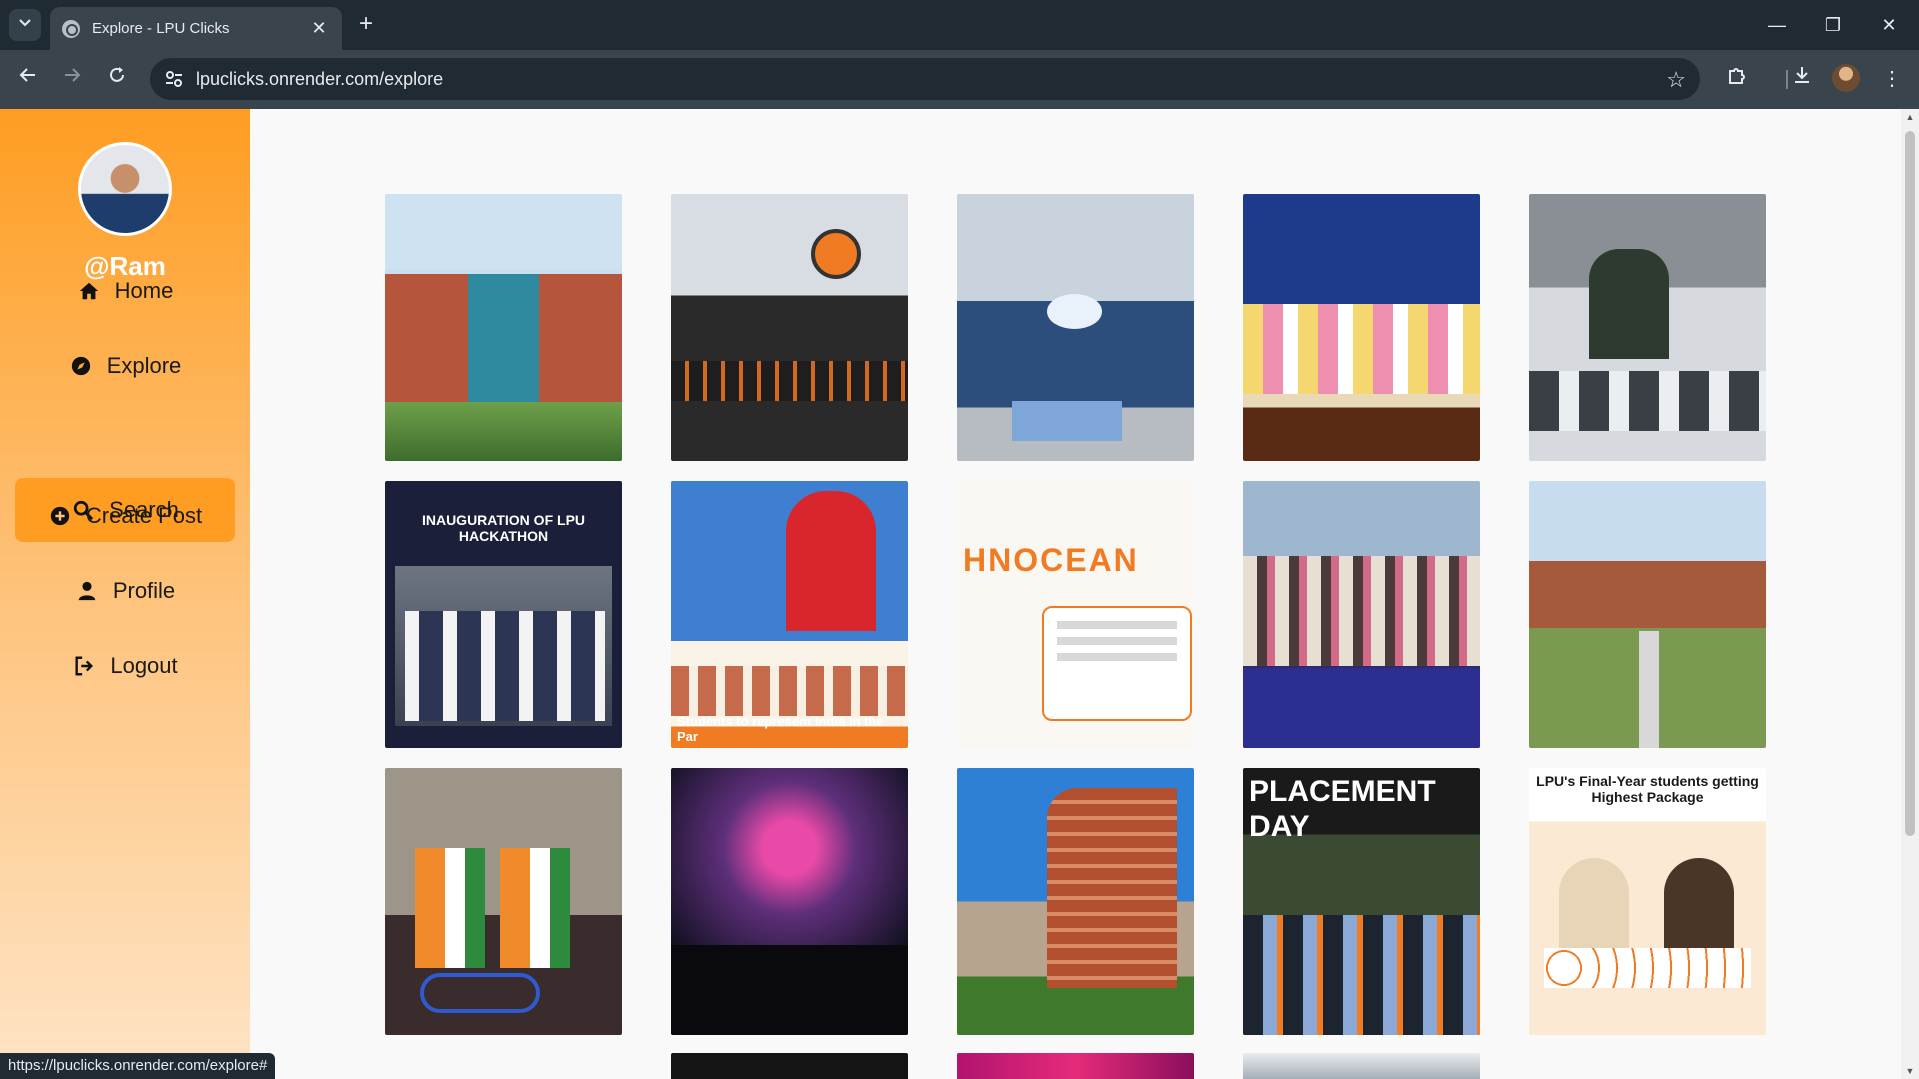 Image resolution: width=1919 pixels, height=1079 pixels. I want to click on avatar, so click(125, 189).